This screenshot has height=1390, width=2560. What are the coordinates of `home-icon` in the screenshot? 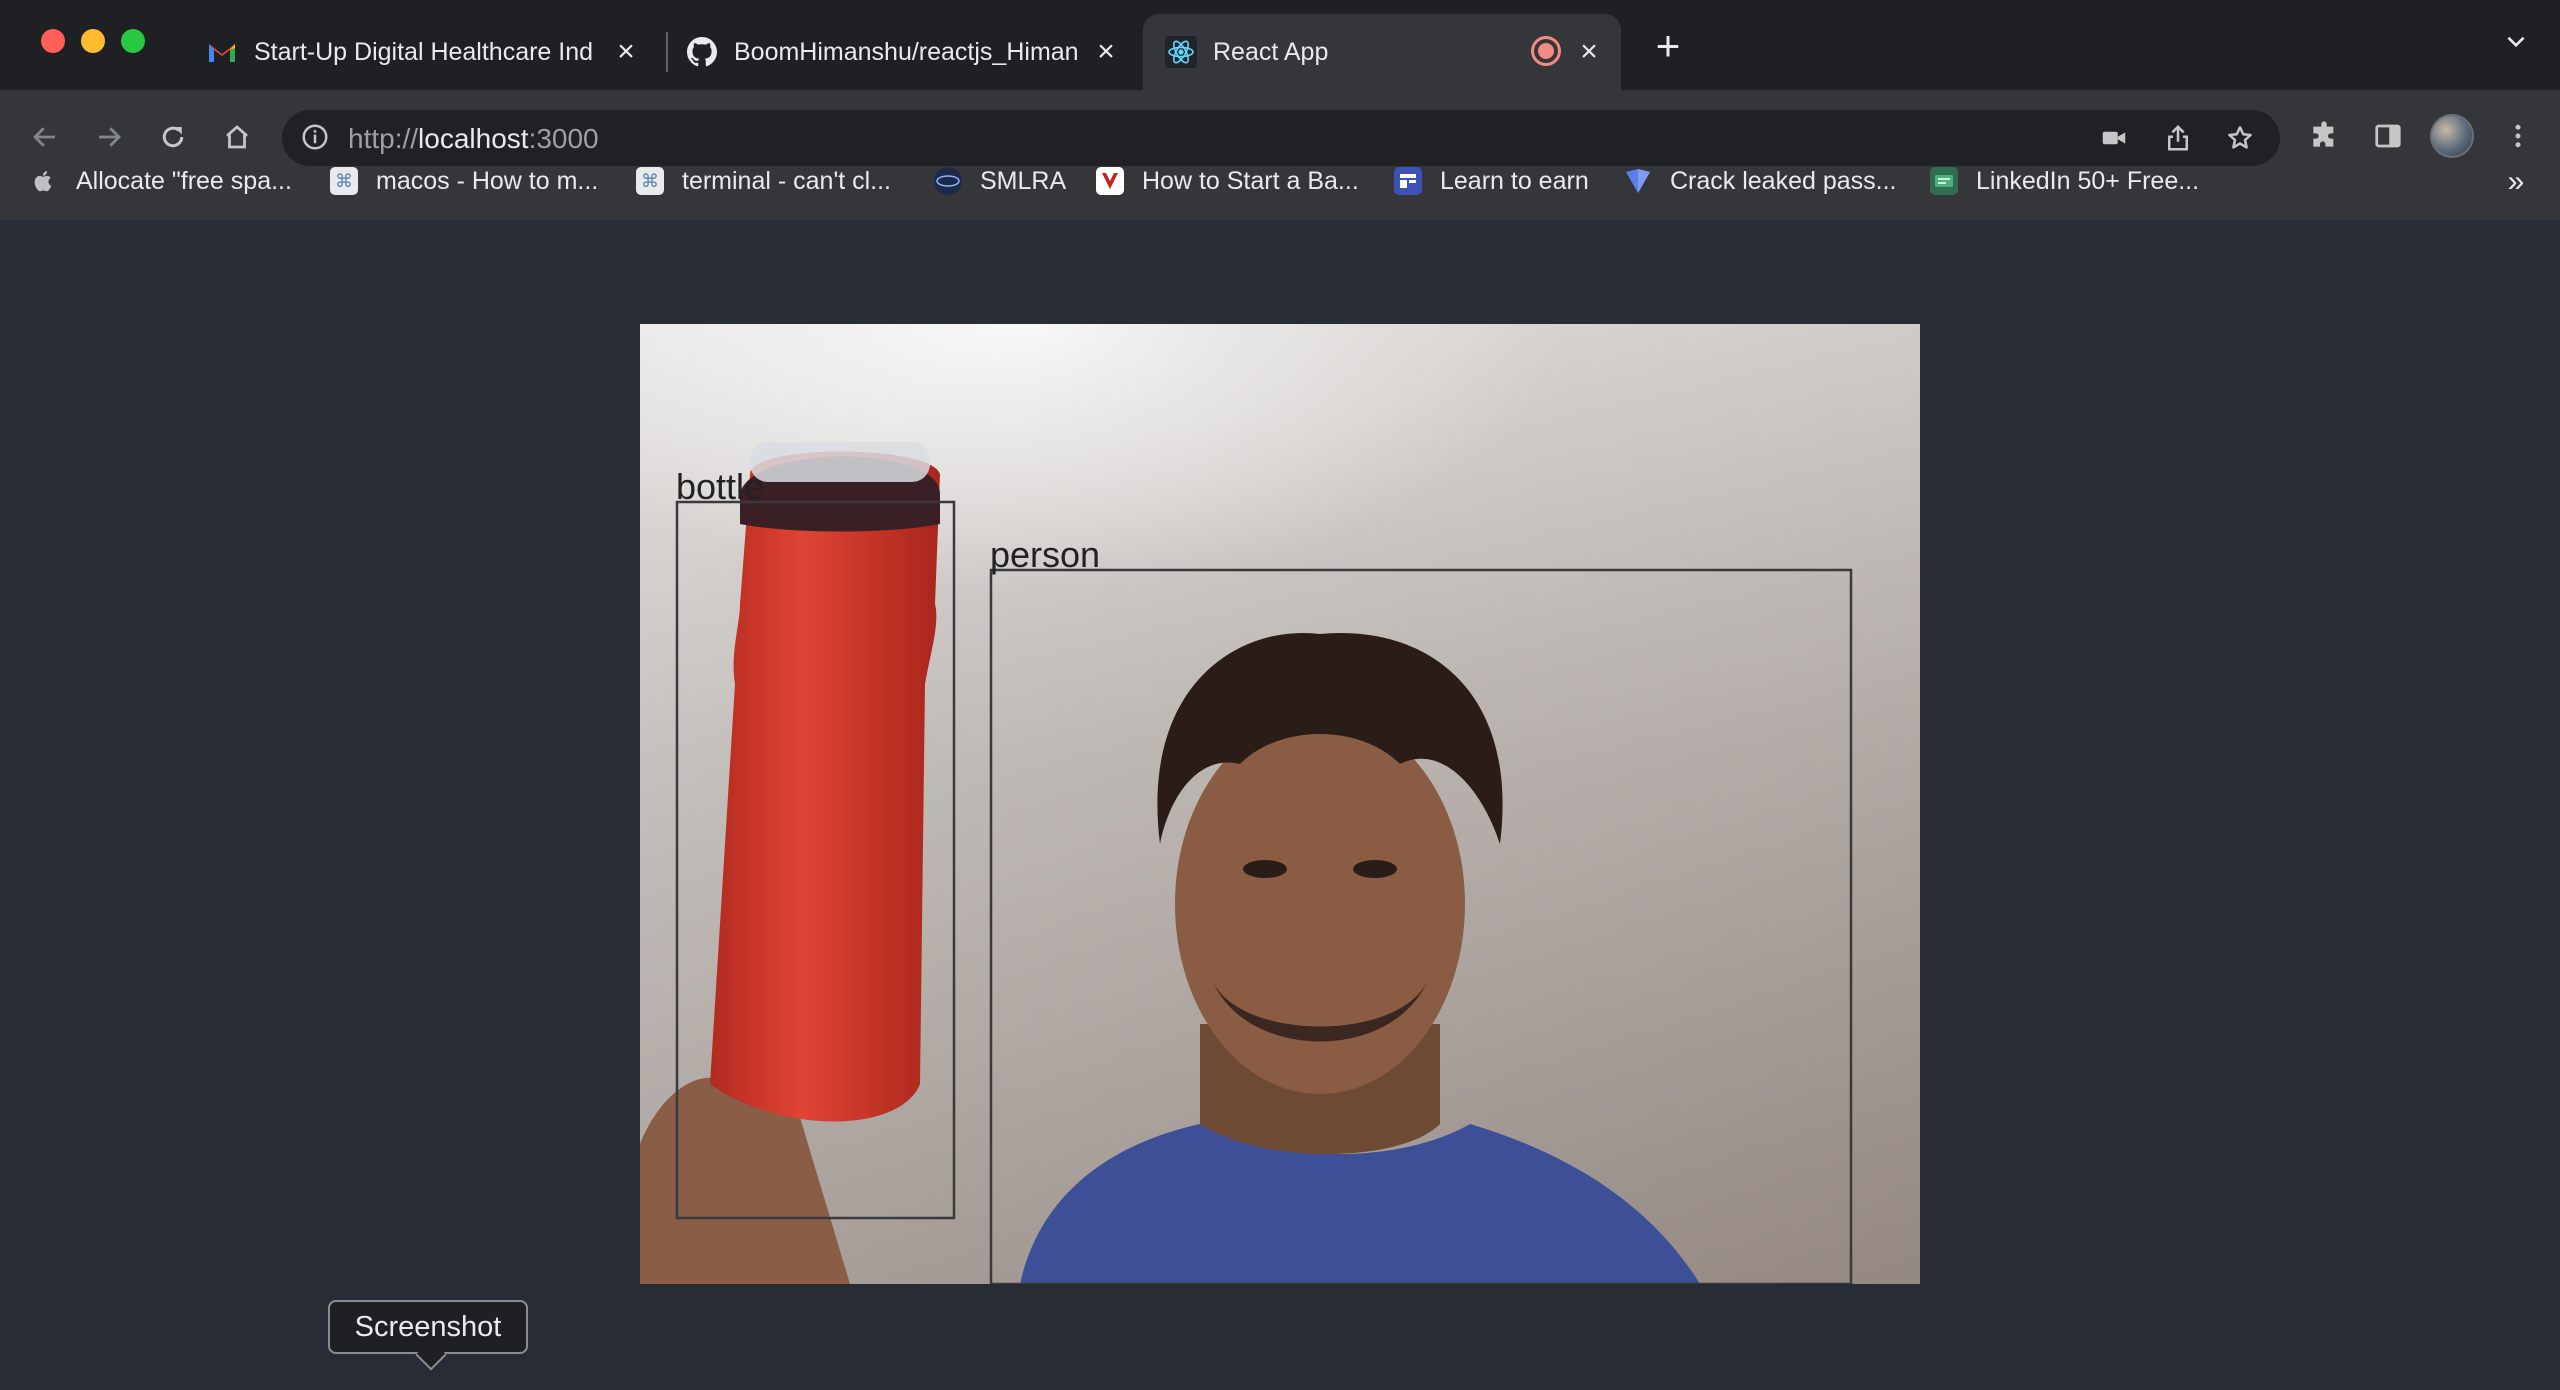 It's located at (237, 137).